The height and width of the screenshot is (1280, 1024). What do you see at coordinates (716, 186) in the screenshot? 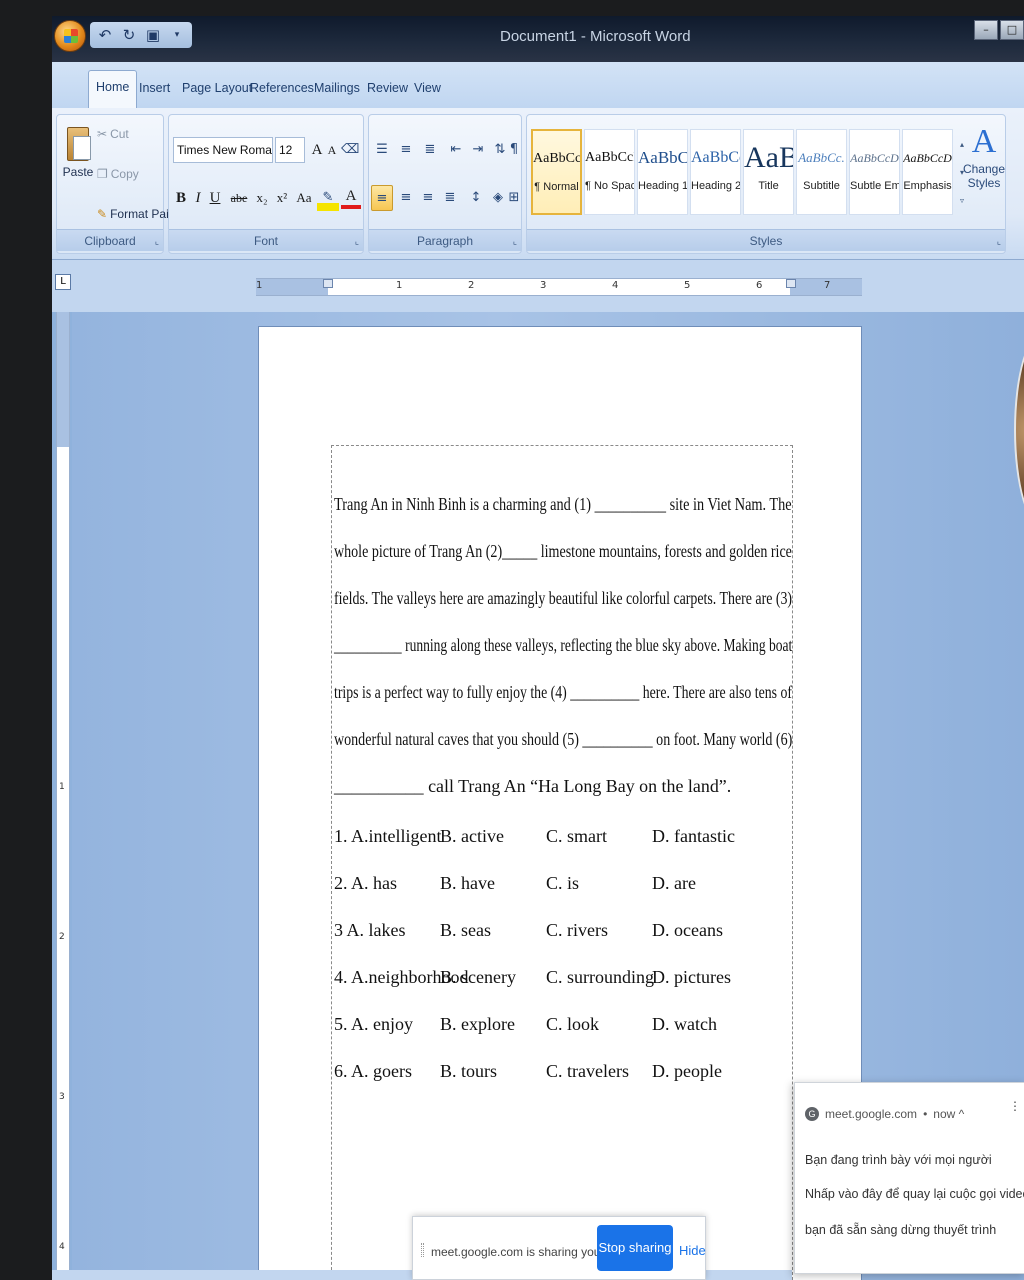
I see `style-name: Heading 2` at bounding box center [716, 186].